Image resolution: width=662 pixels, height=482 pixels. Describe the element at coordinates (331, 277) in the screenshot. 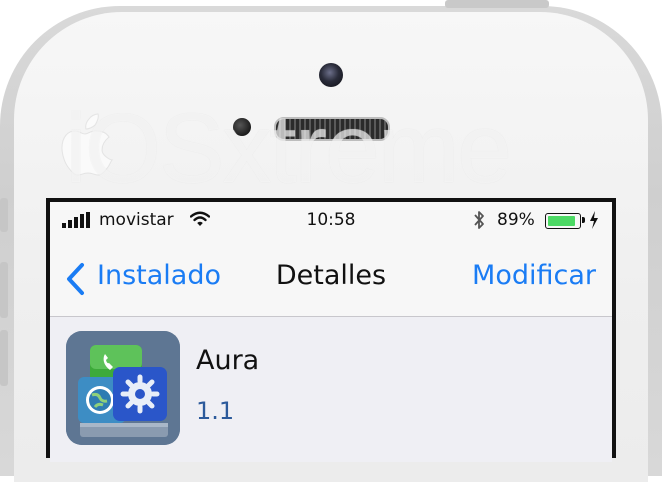

I see `navigation-bar: Instalado Detalles Modificar` at that location.